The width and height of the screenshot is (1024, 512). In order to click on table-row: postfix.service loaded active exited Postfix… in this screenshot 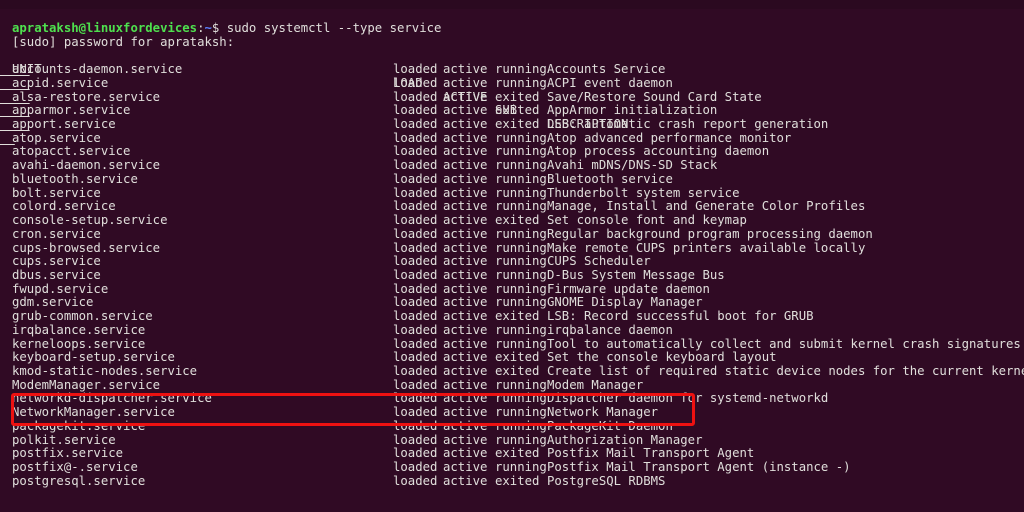, I will do `click(512, 454)`.